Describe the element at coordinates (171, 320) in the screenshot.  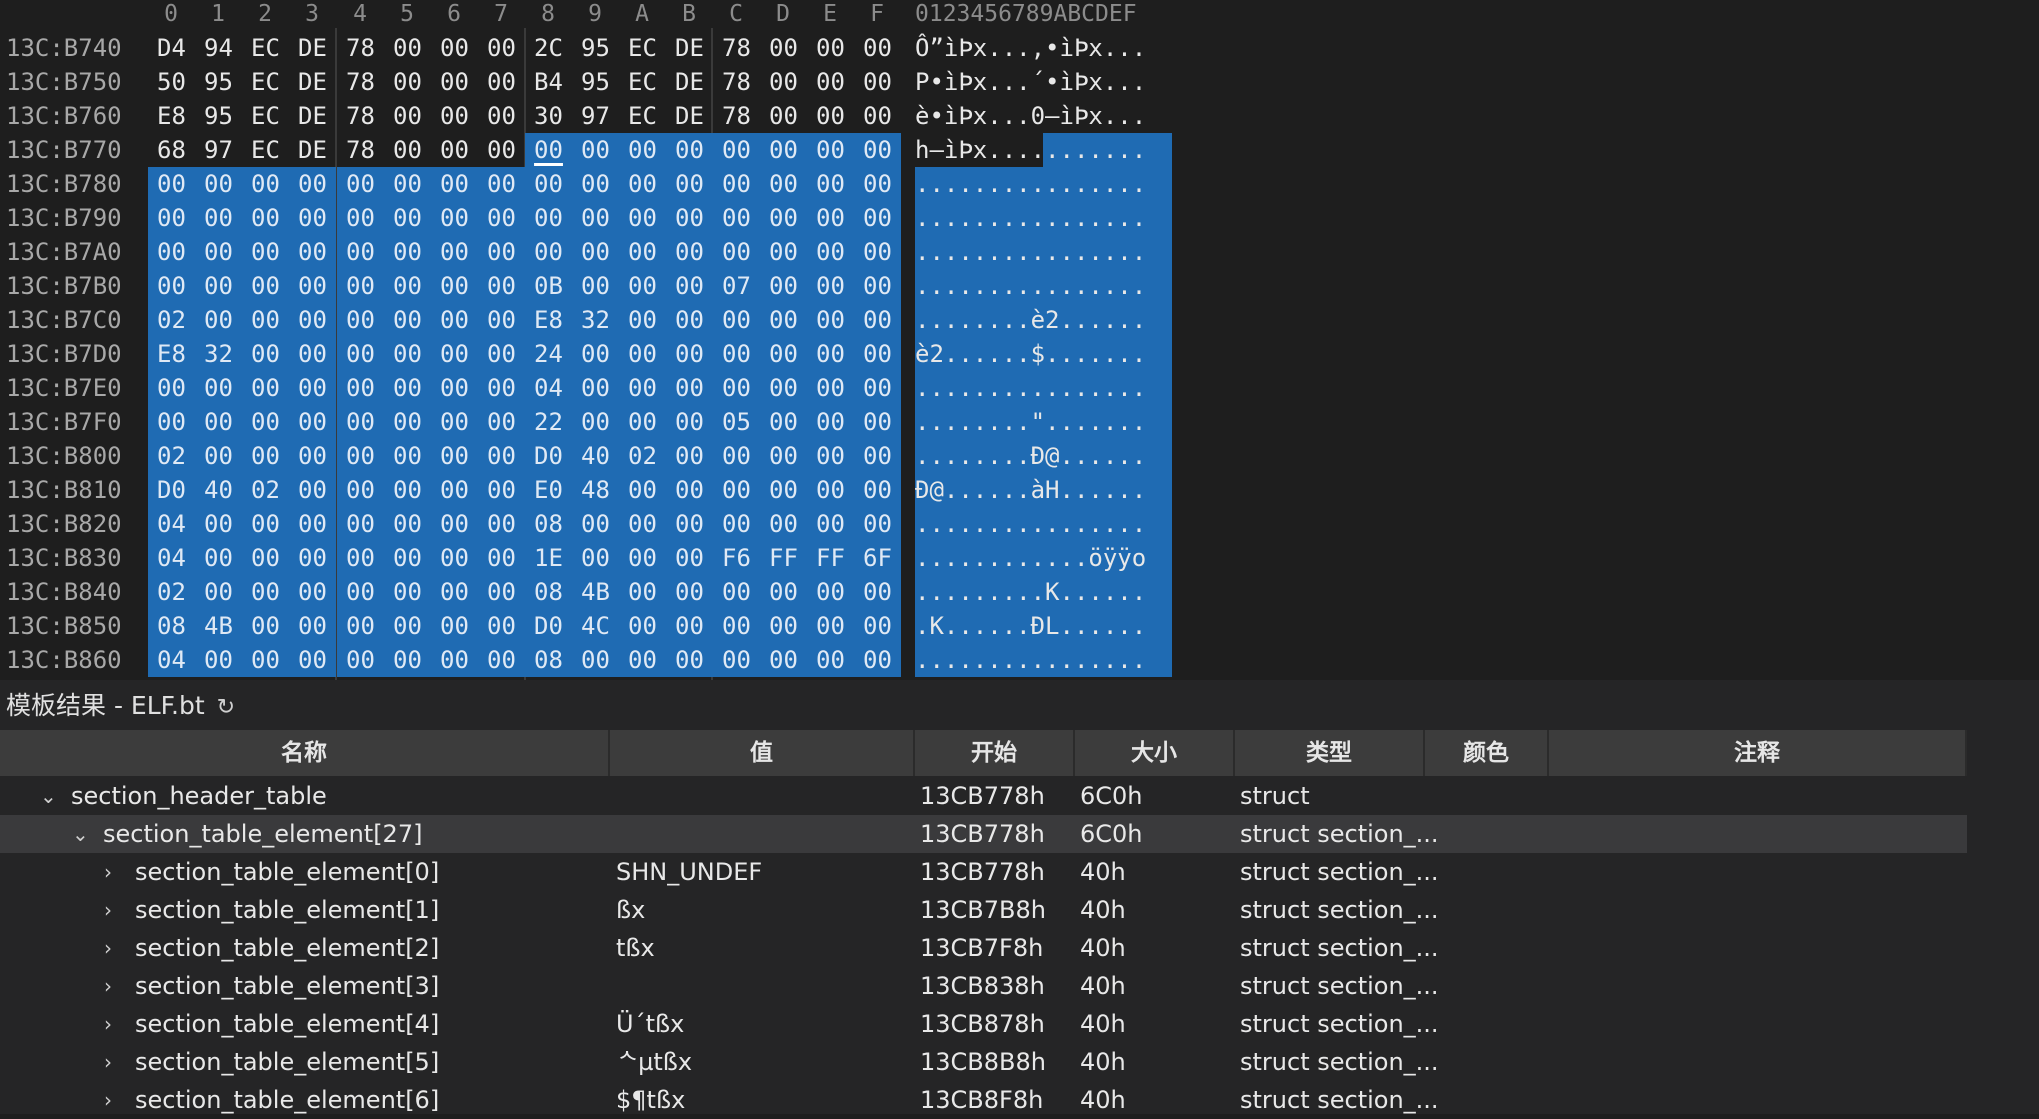
I see `hex-byte: 02` at that location.